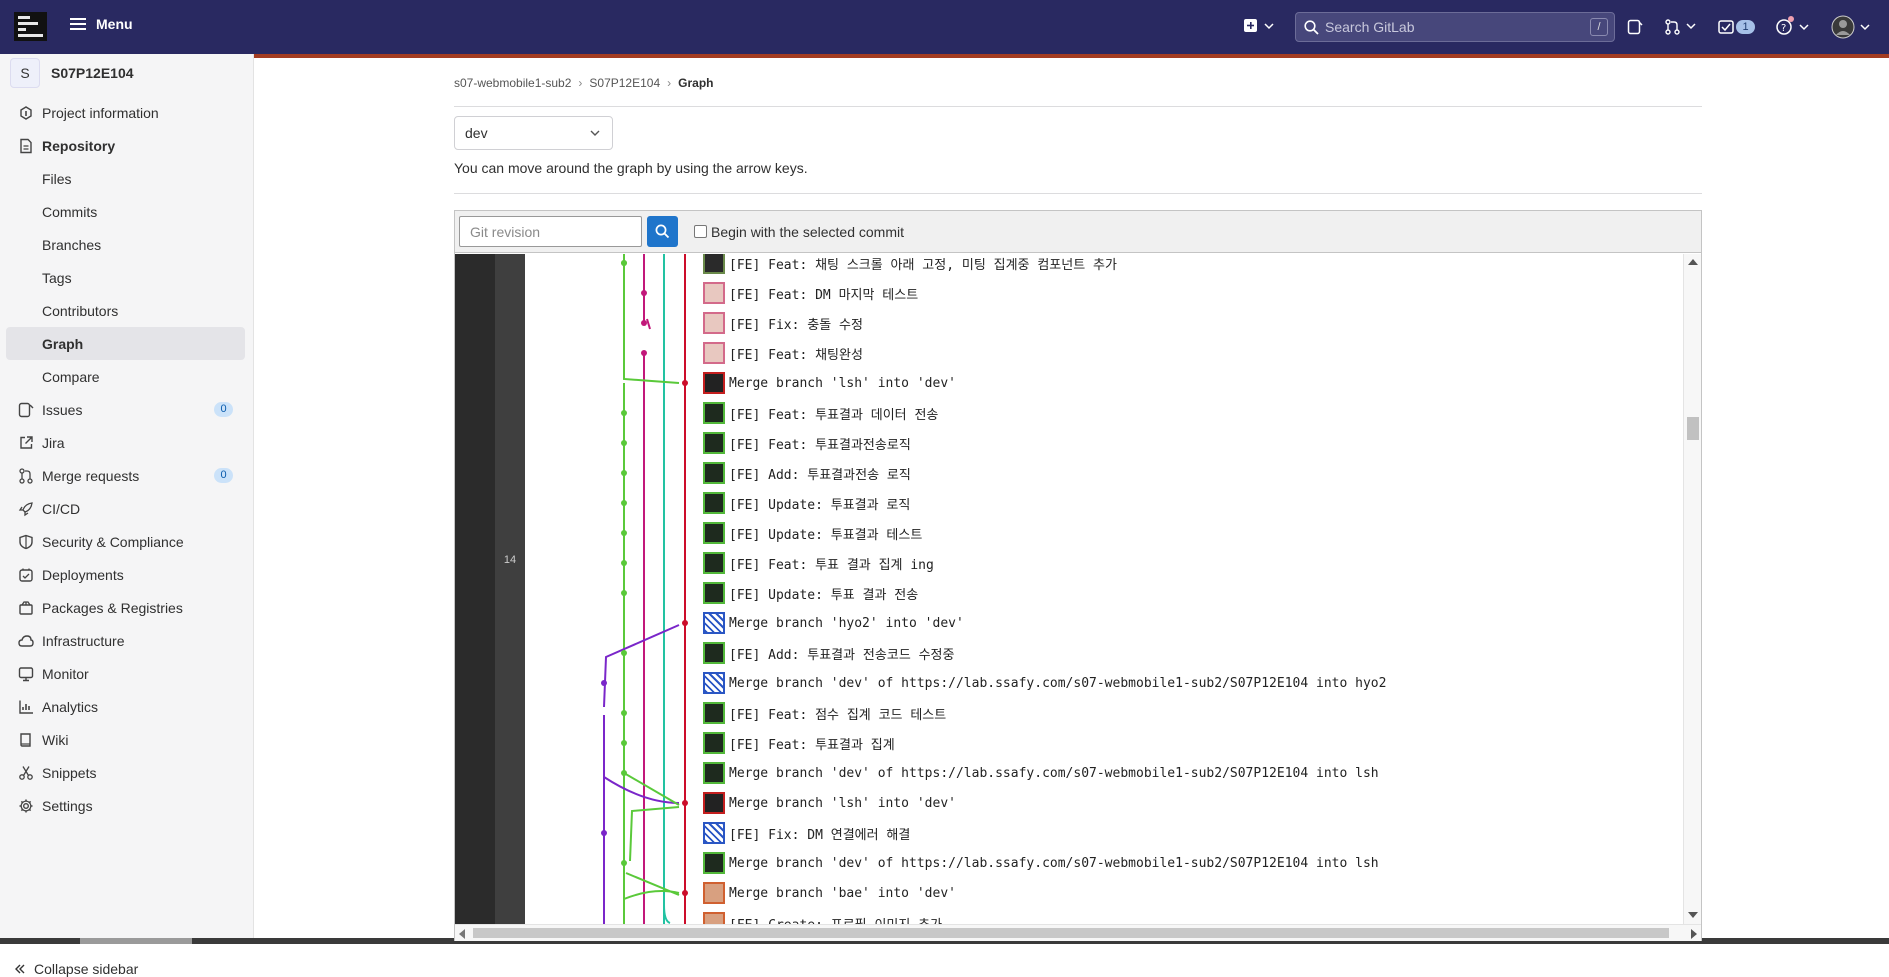 This screenshot has height=977, width=1889. I want to click on issues-nav-button, so click(1635, 27).